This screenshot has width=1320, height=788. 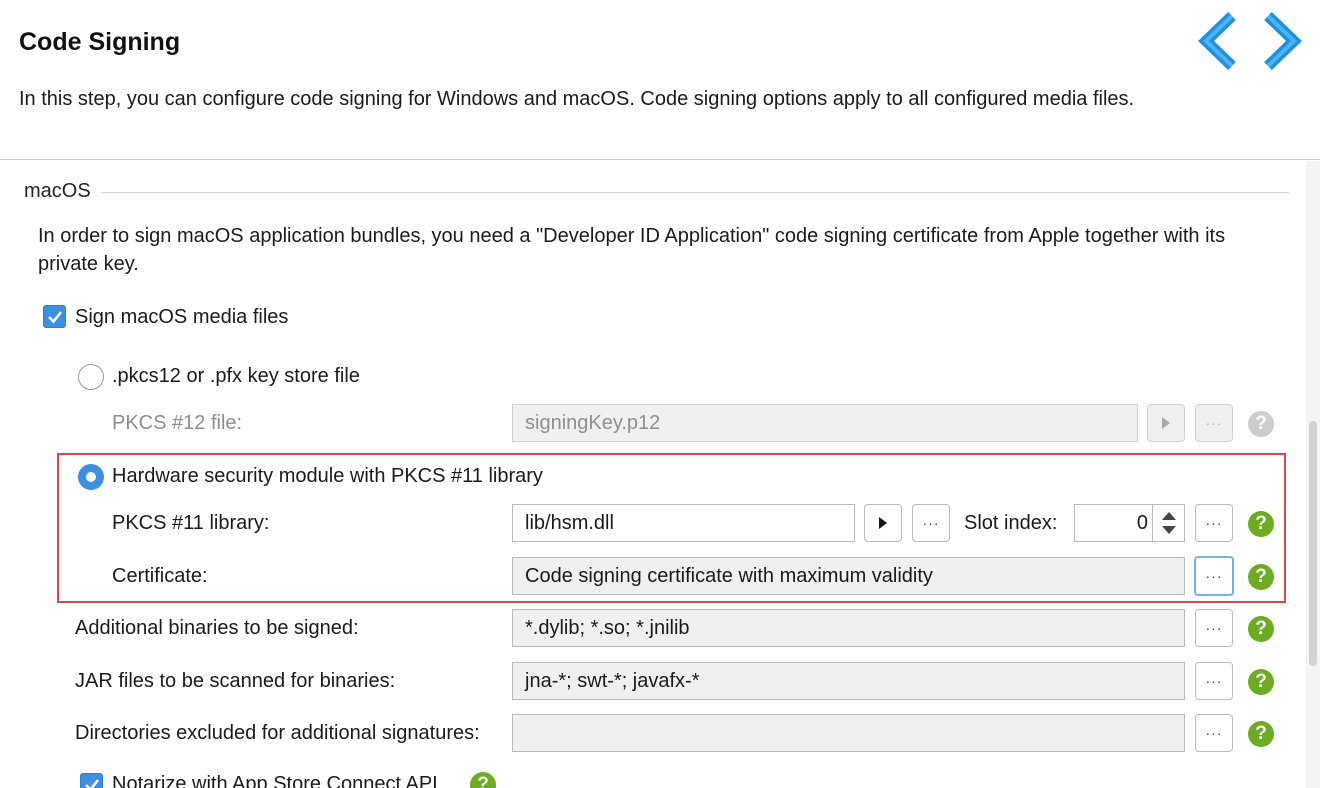 I want to click on slot-index-label: Slot index:, so click(x=1011, y=523).